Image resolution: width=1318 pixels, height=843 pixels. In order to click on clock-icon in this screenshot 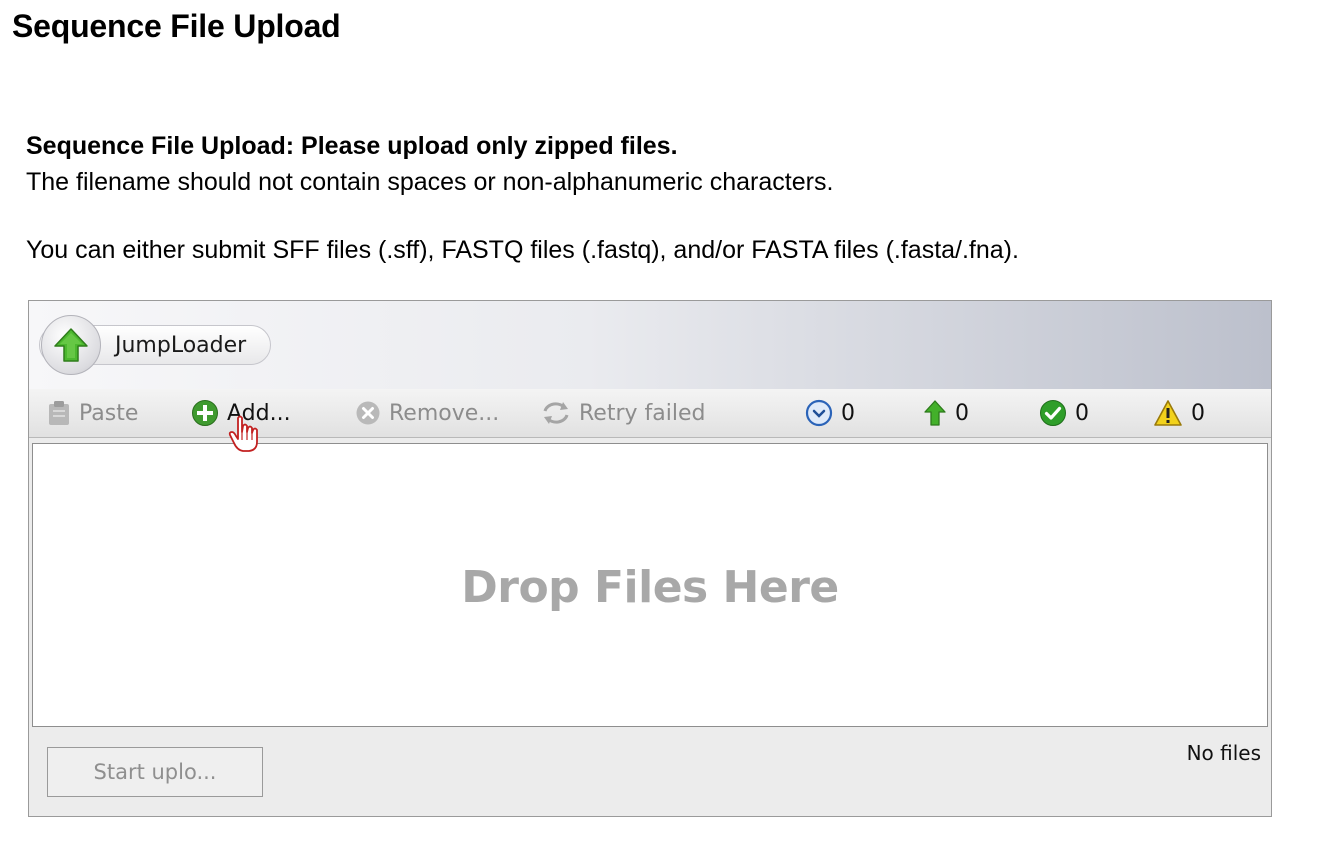, I will do `click(819, 413)`.